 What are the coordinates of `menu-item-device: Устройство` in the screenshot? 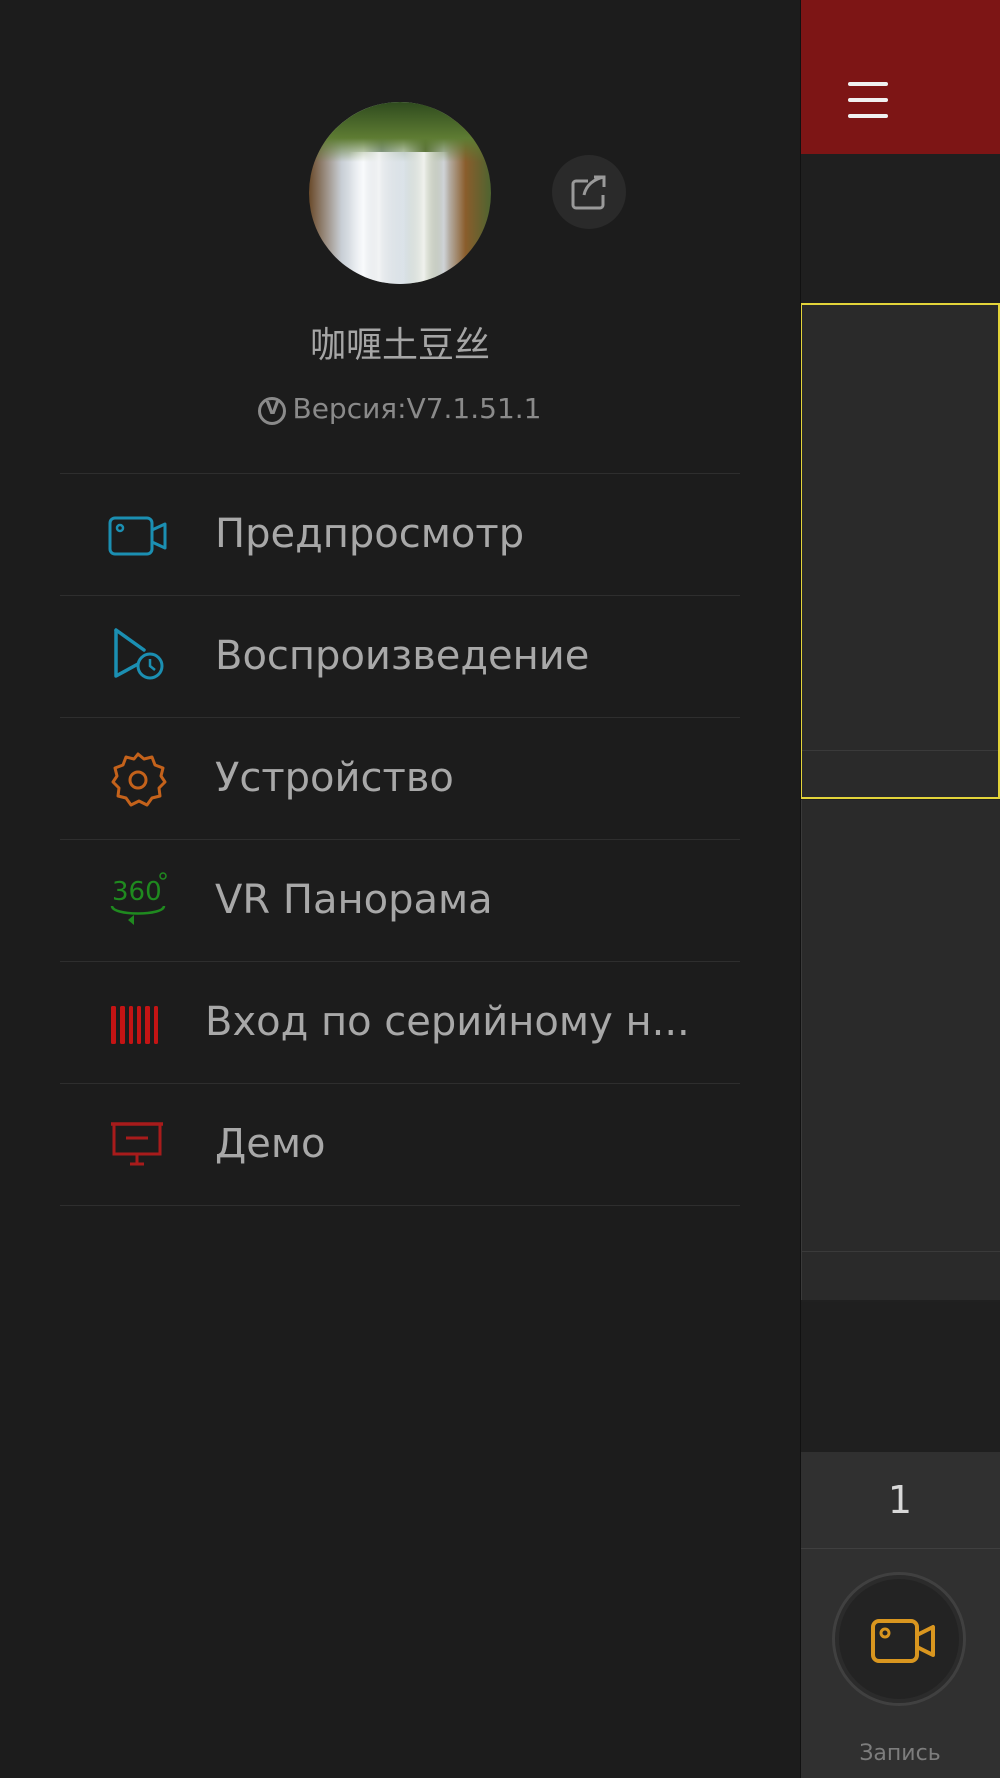 It's located at (400, 778).